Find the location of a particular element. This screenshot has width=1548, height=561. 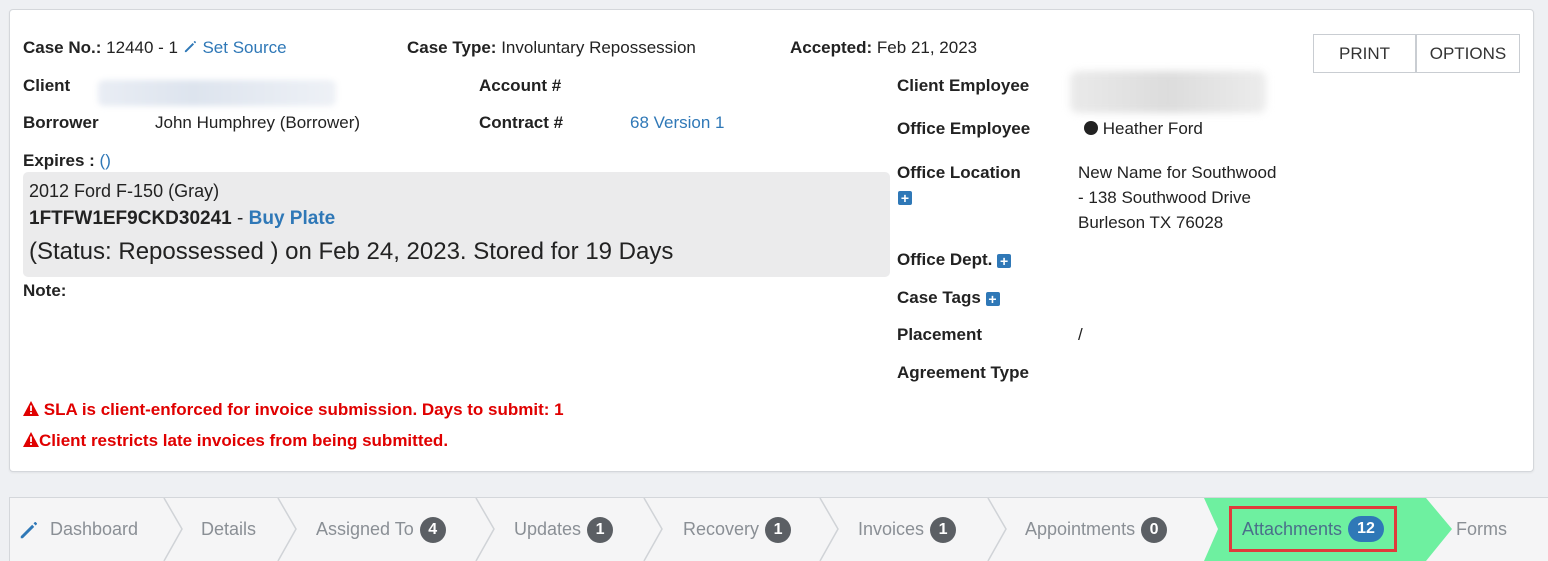

note-label: Note: is located at coordinates (45, 290).